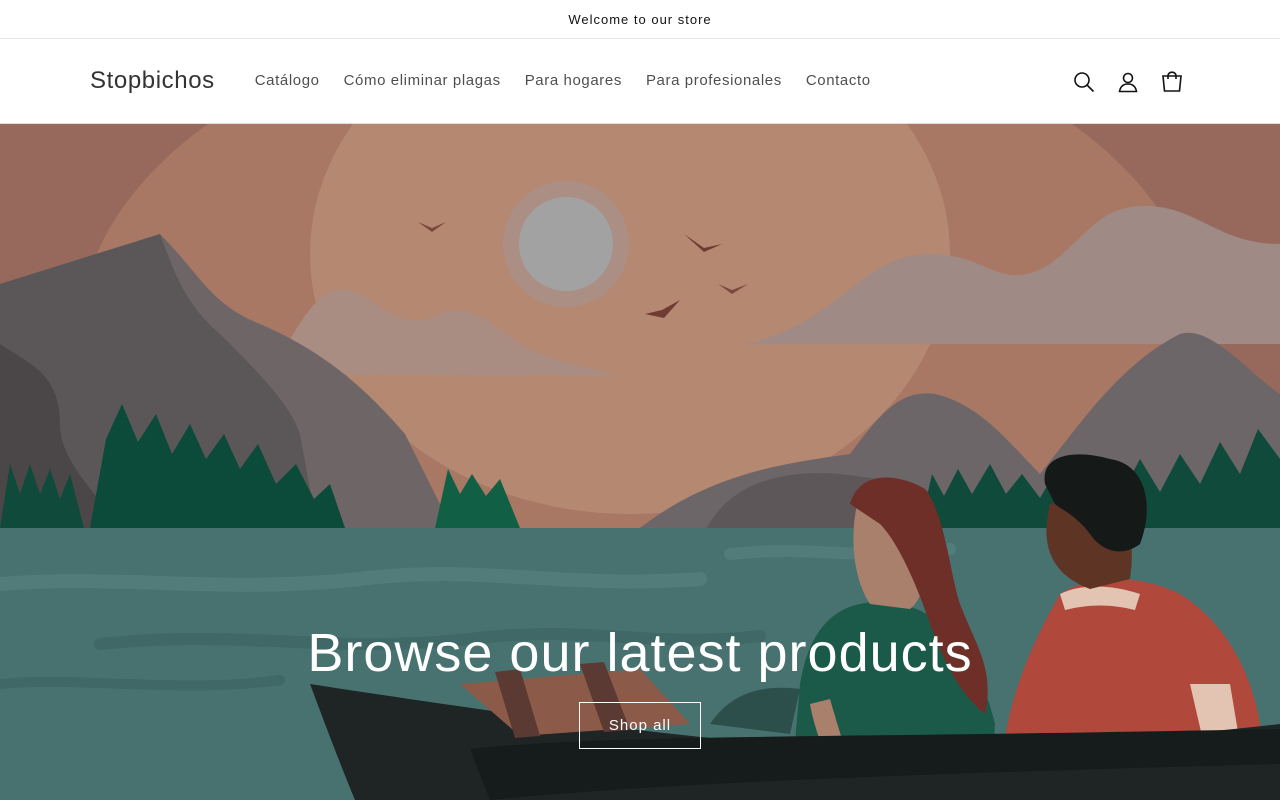 The height and width of the screenshot is (800, 1280). What do you see at coordinates (714, 81) in the screenshot?
I see `nav-link-para-profesionales: Para profesionales` at bounding box center [714, 81].